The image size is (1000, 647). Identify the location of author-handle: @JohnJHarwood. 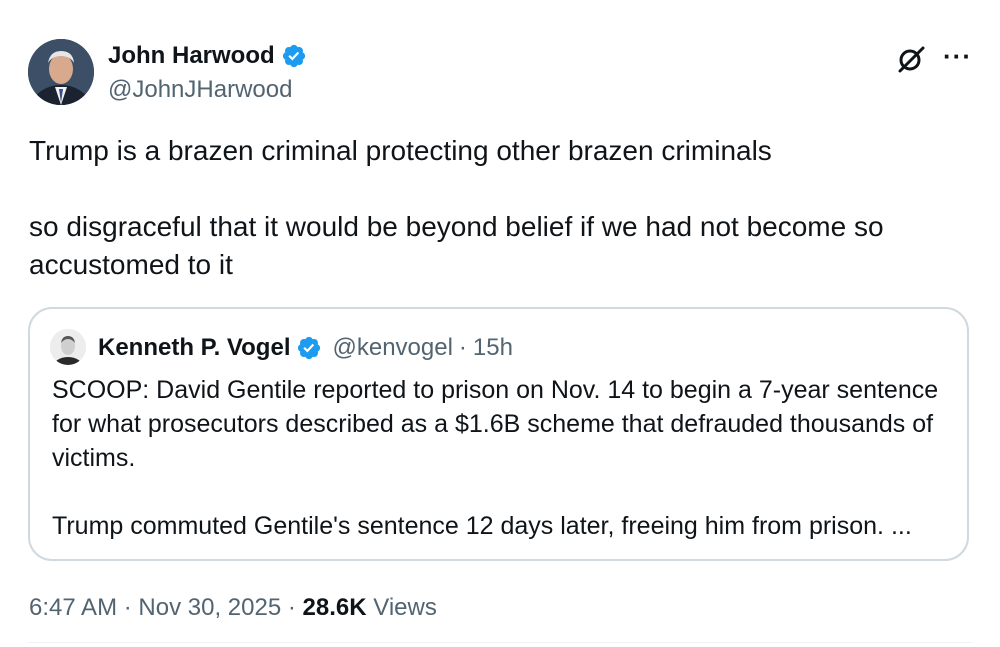
(200, 90).